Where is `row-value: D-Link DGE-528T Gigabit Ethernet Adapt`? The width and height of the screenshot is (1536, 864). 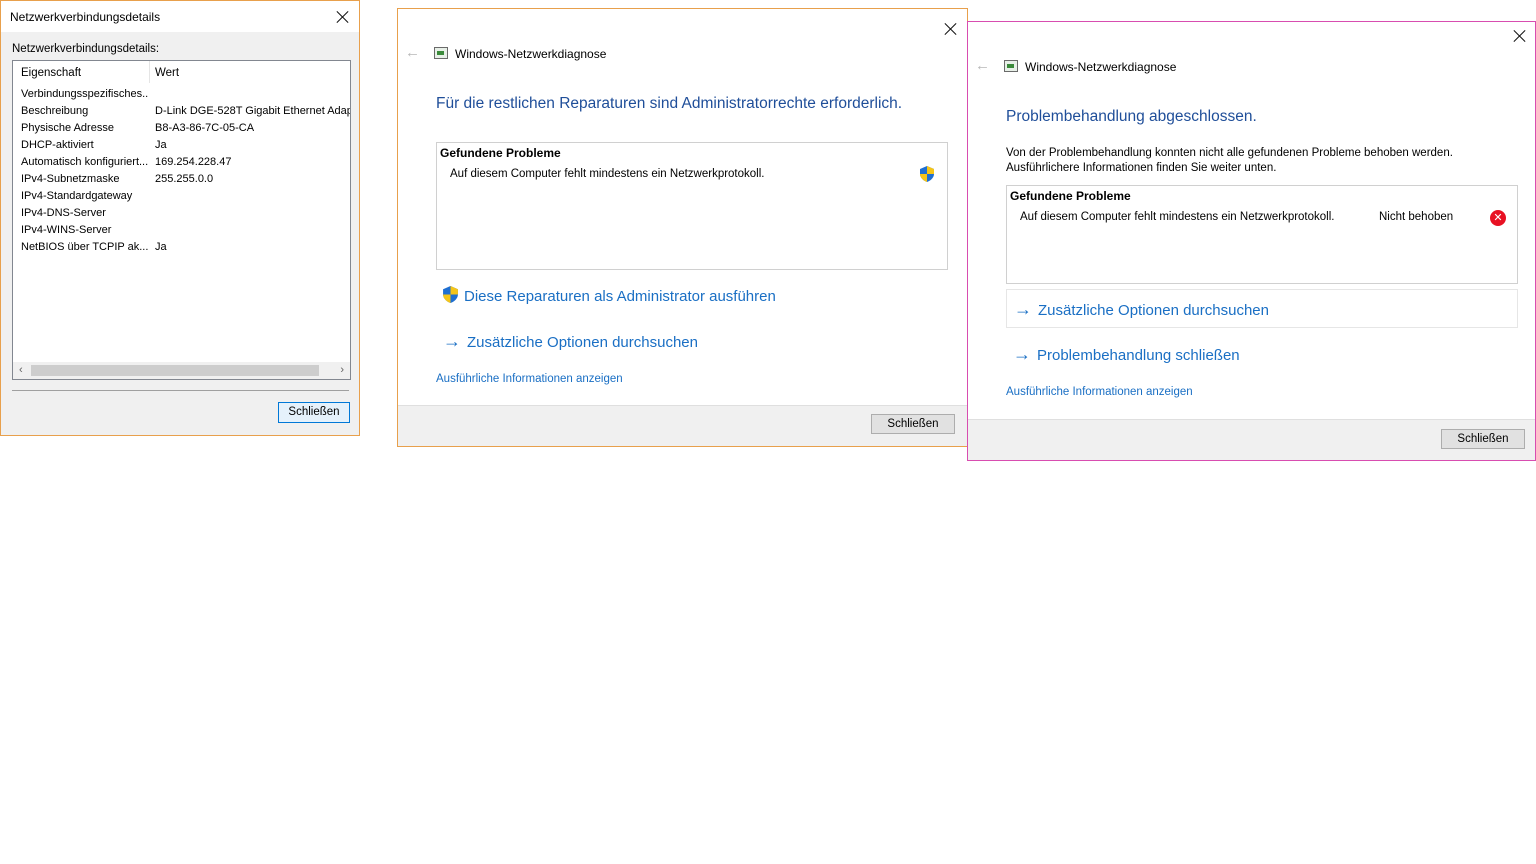 row-value: D-Link DGE-528T Gigabit Ethernet Adapt is located at coordinates (253, 111).